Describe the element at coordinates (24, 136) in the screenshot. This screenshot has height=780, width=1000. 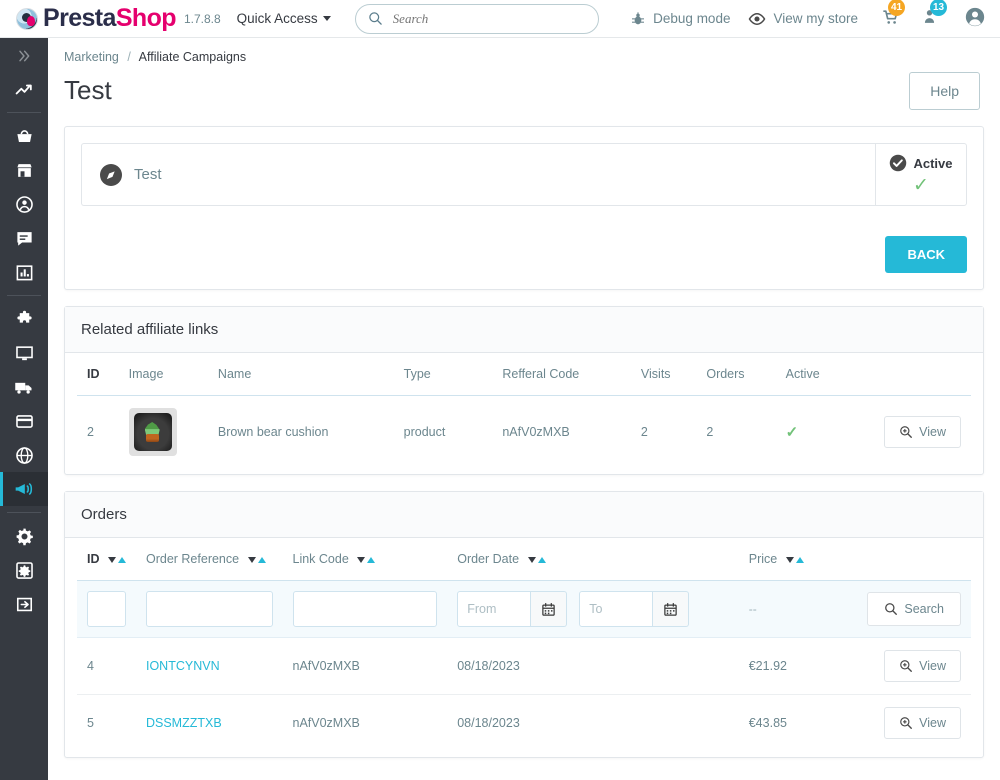
I see `sidebar-item-orders` at that location.